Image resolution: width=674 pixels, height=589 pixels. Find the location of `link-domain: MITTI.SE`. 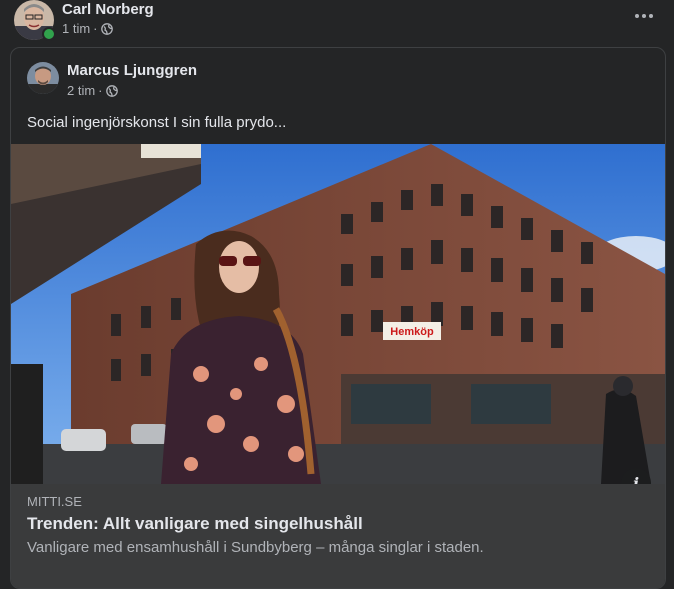

link-domain: MITTI.SE is located at coordinates (54, 501).